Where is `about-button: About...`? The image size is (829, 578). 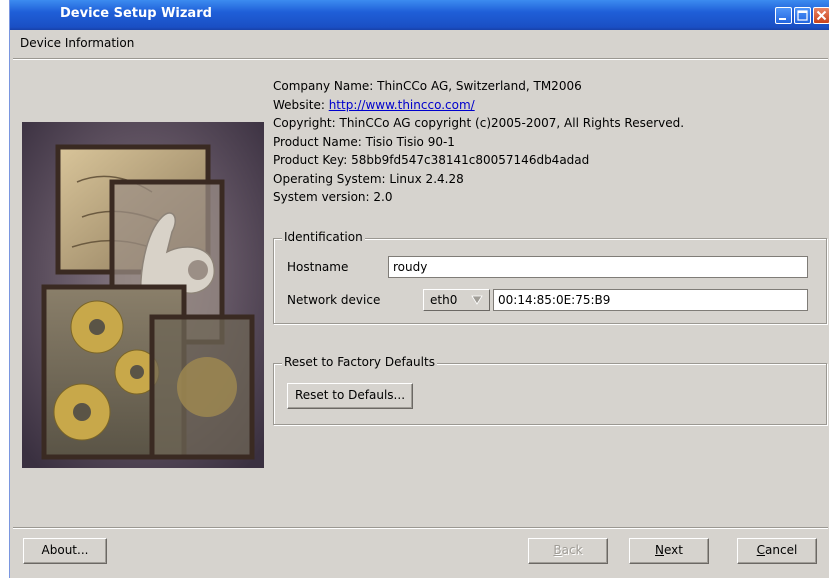 about-button: About... is located at coordinates (65, 551).